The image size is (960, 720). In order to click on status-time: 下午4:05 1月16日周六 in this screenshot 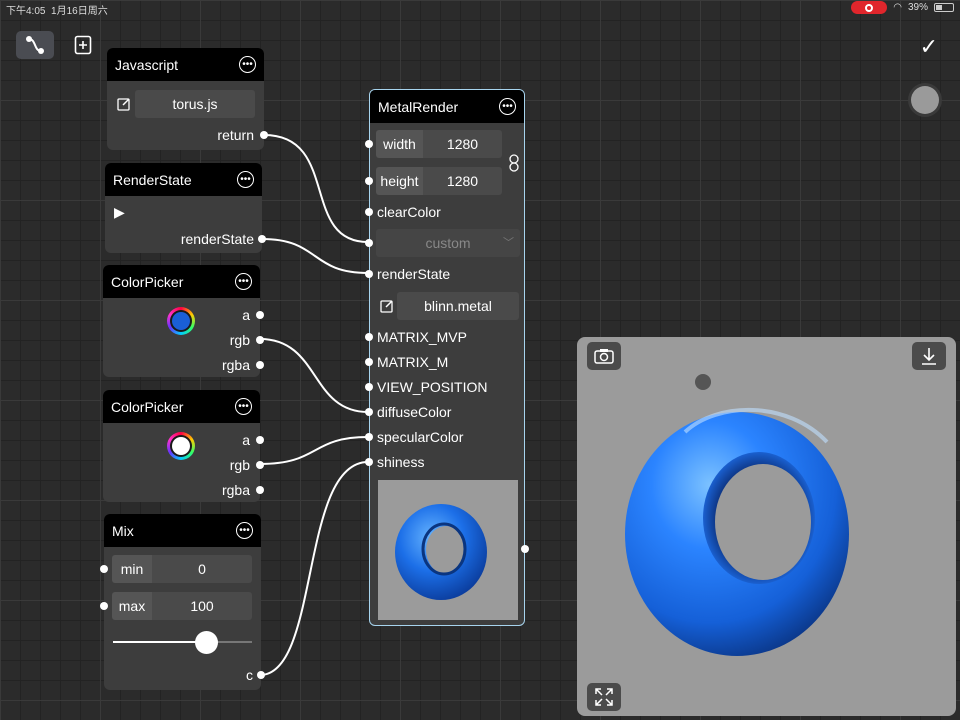, I will do `click(57, 11)`.